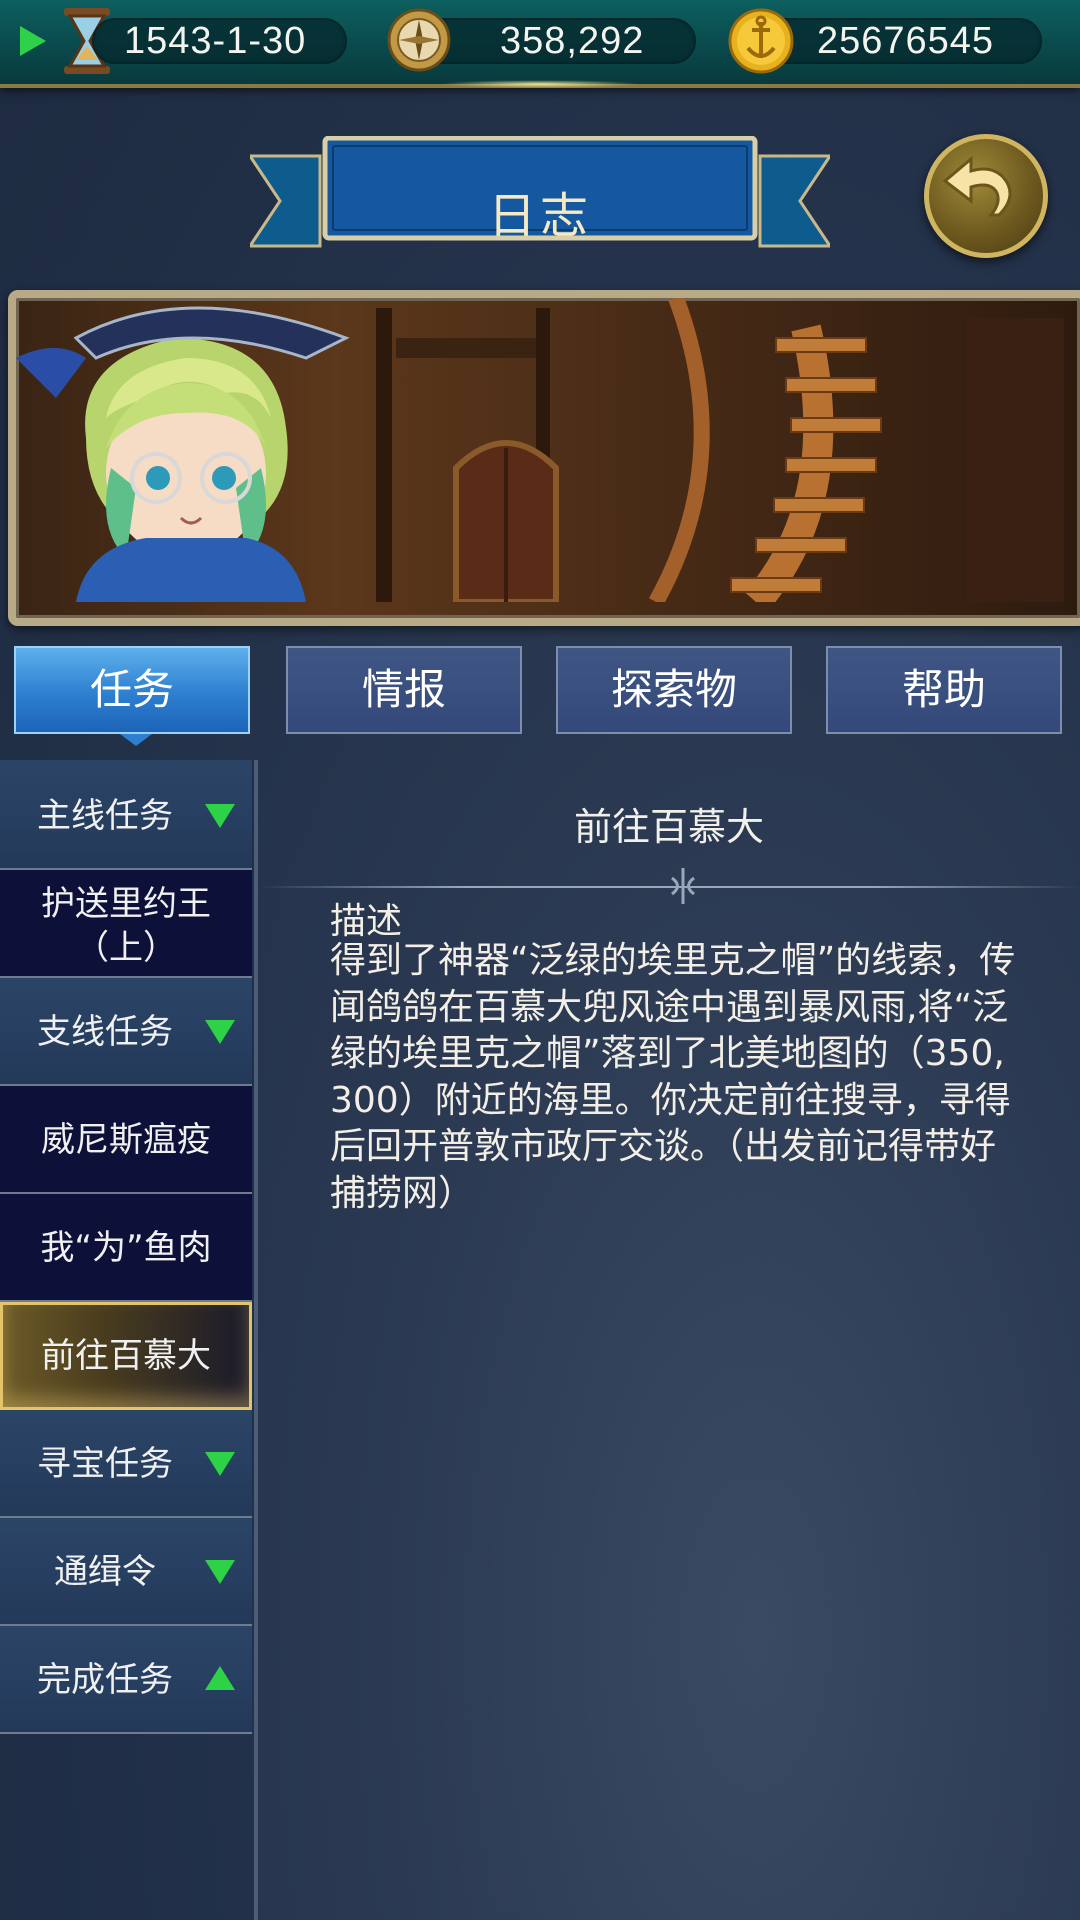 The height and width of the screenshot is (1920, 1080). Describe the element at coordinates (33, 41) in the screenshot. I see `play-icon` at that location.